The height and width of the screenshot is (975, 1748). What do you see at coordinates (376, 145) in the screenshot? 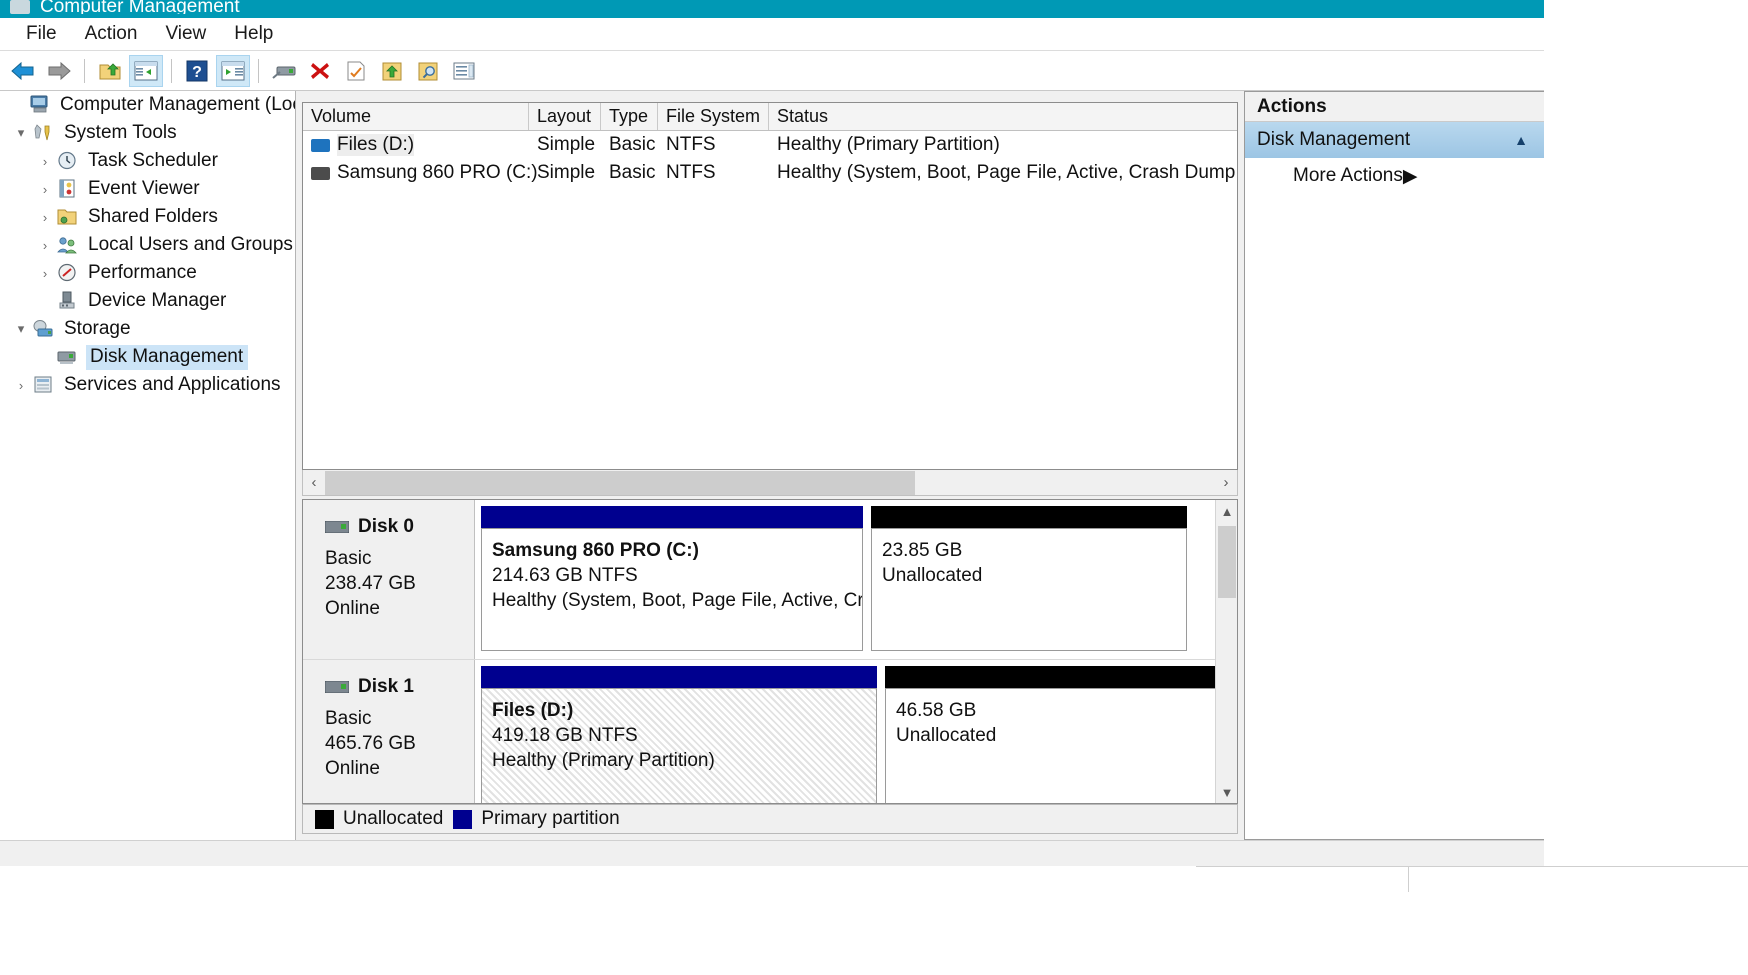
I see `volume-name: Files (D:)` at bounding box center [376, 145].